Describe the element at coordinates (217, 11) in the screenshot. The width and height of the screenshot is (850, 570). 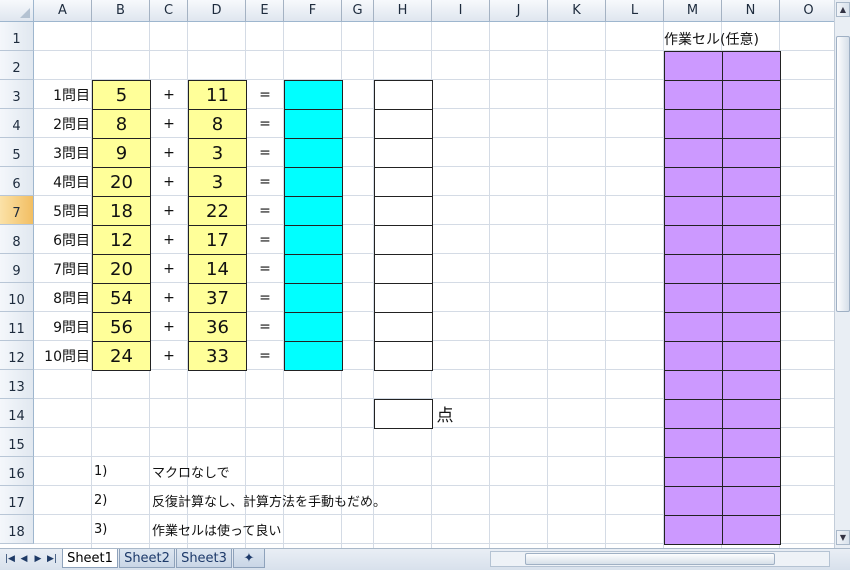
I see `column-header-D: D` at that location.